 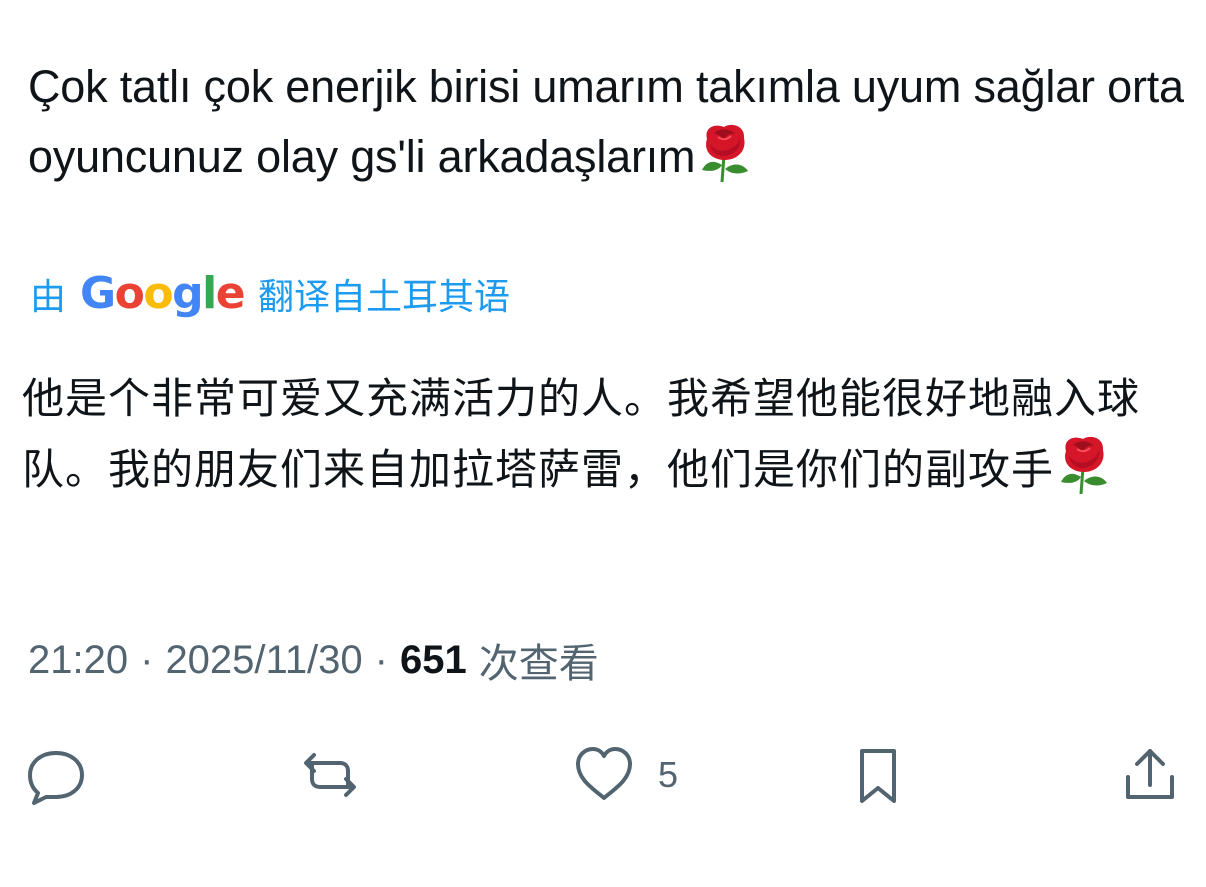 I want to click on bookmark-button, so click(x=878, y=775).